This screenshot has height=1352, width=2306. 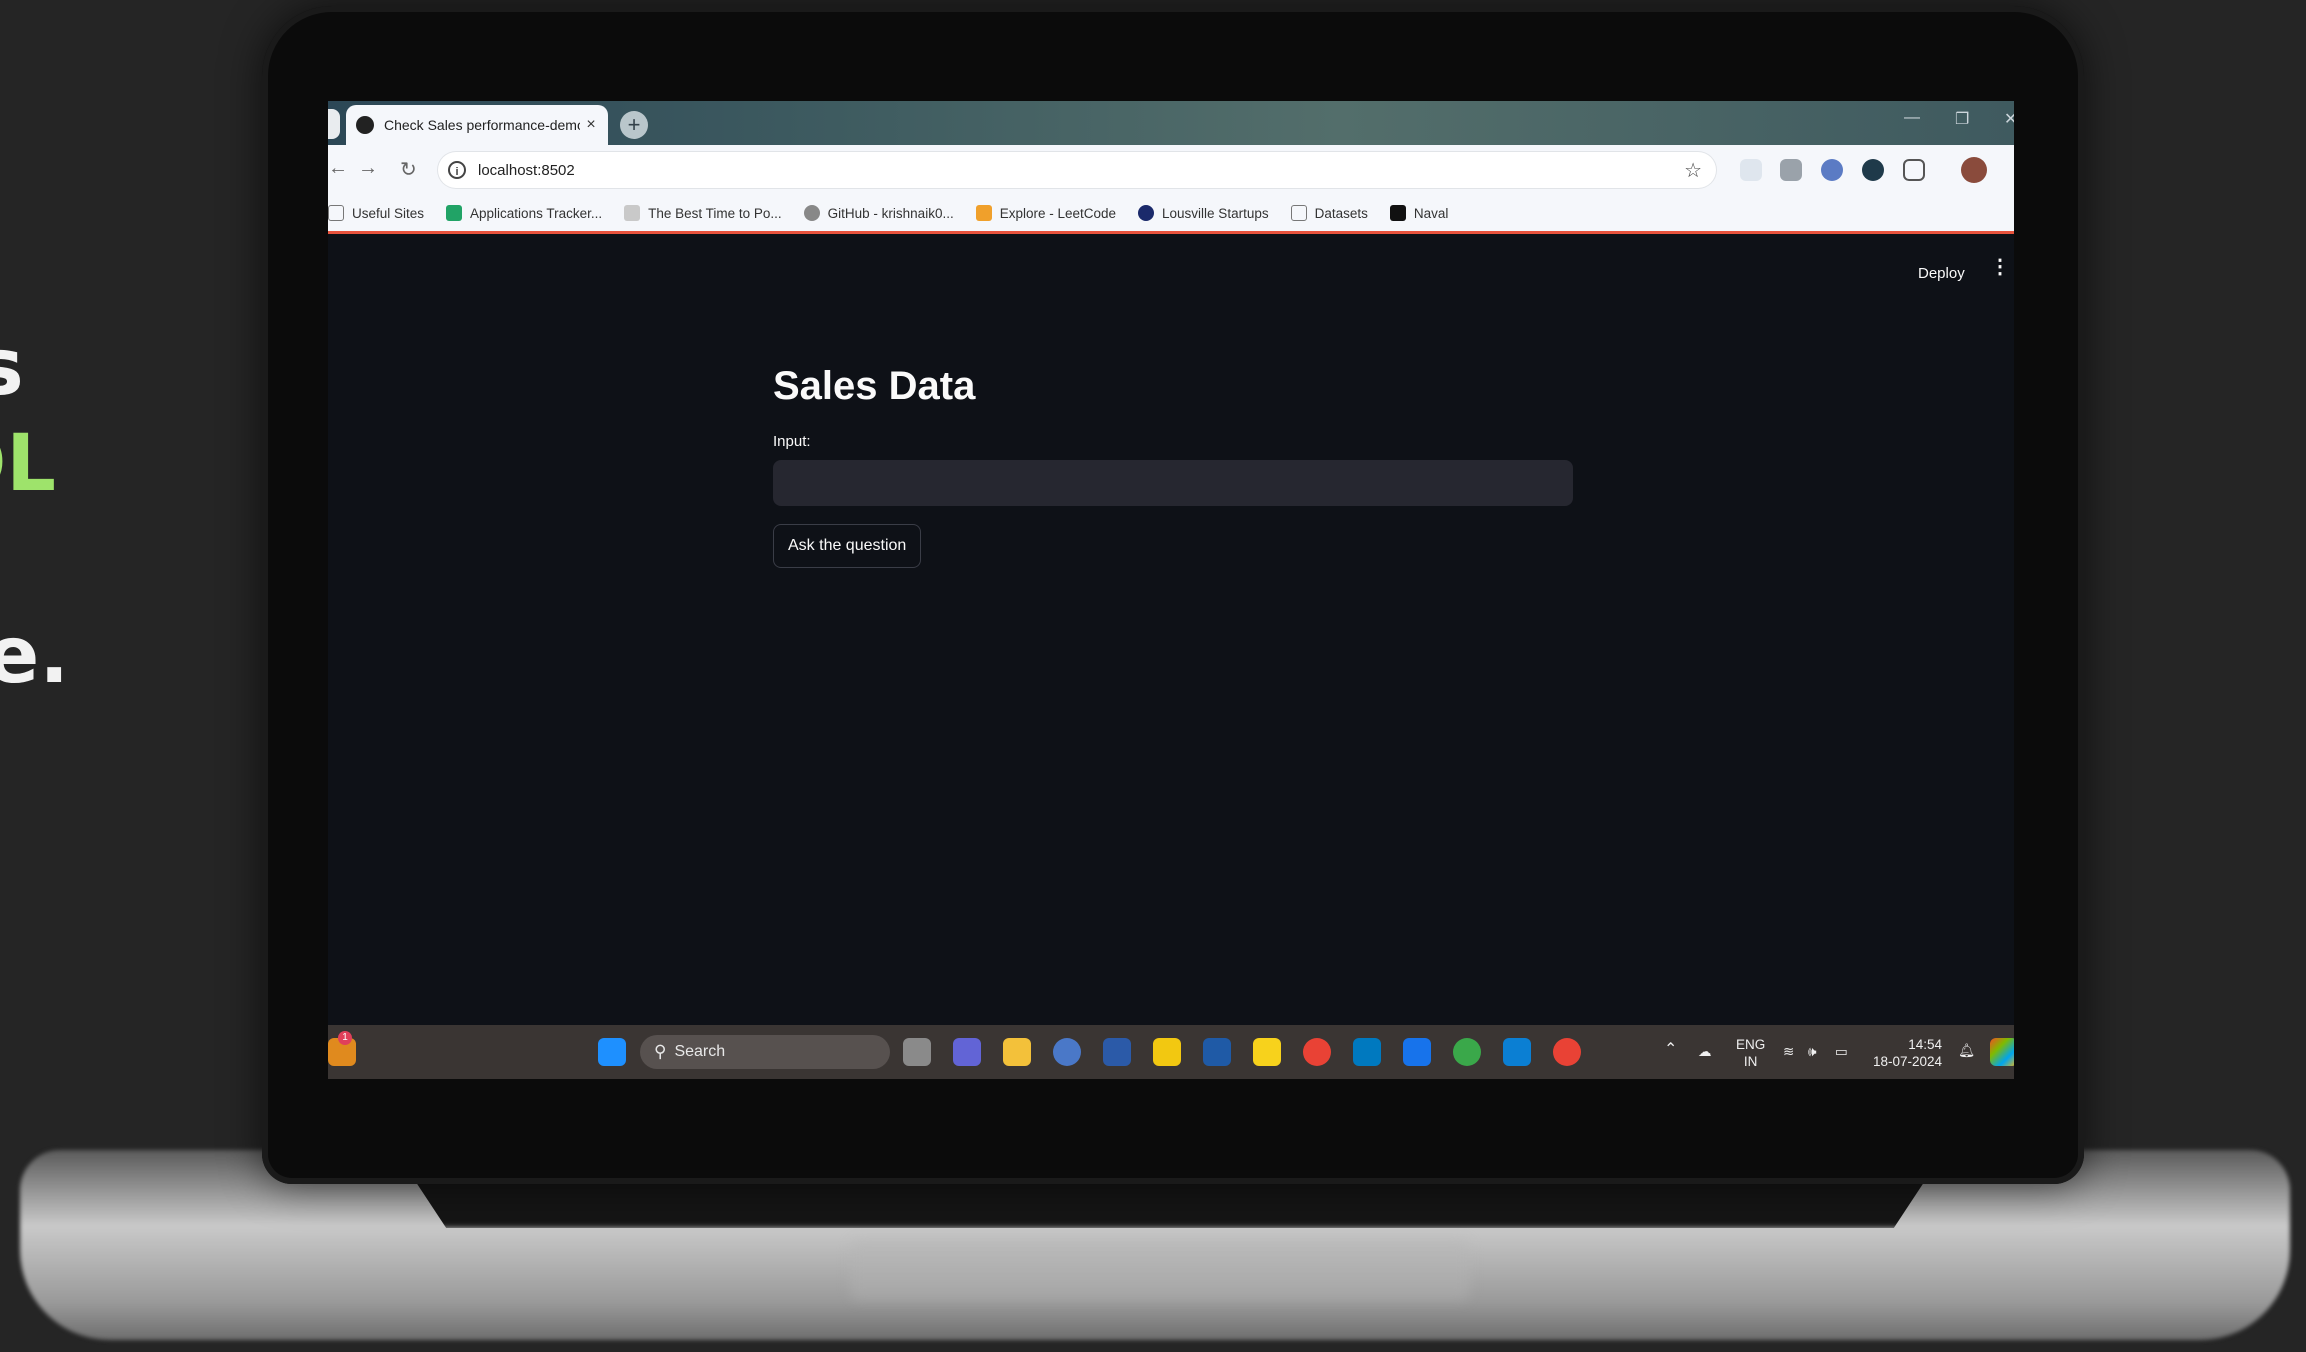 I want to click on browser-toolbar: ← → ↻ i localhost:8502 ☆, so click(x=1171, y=170).